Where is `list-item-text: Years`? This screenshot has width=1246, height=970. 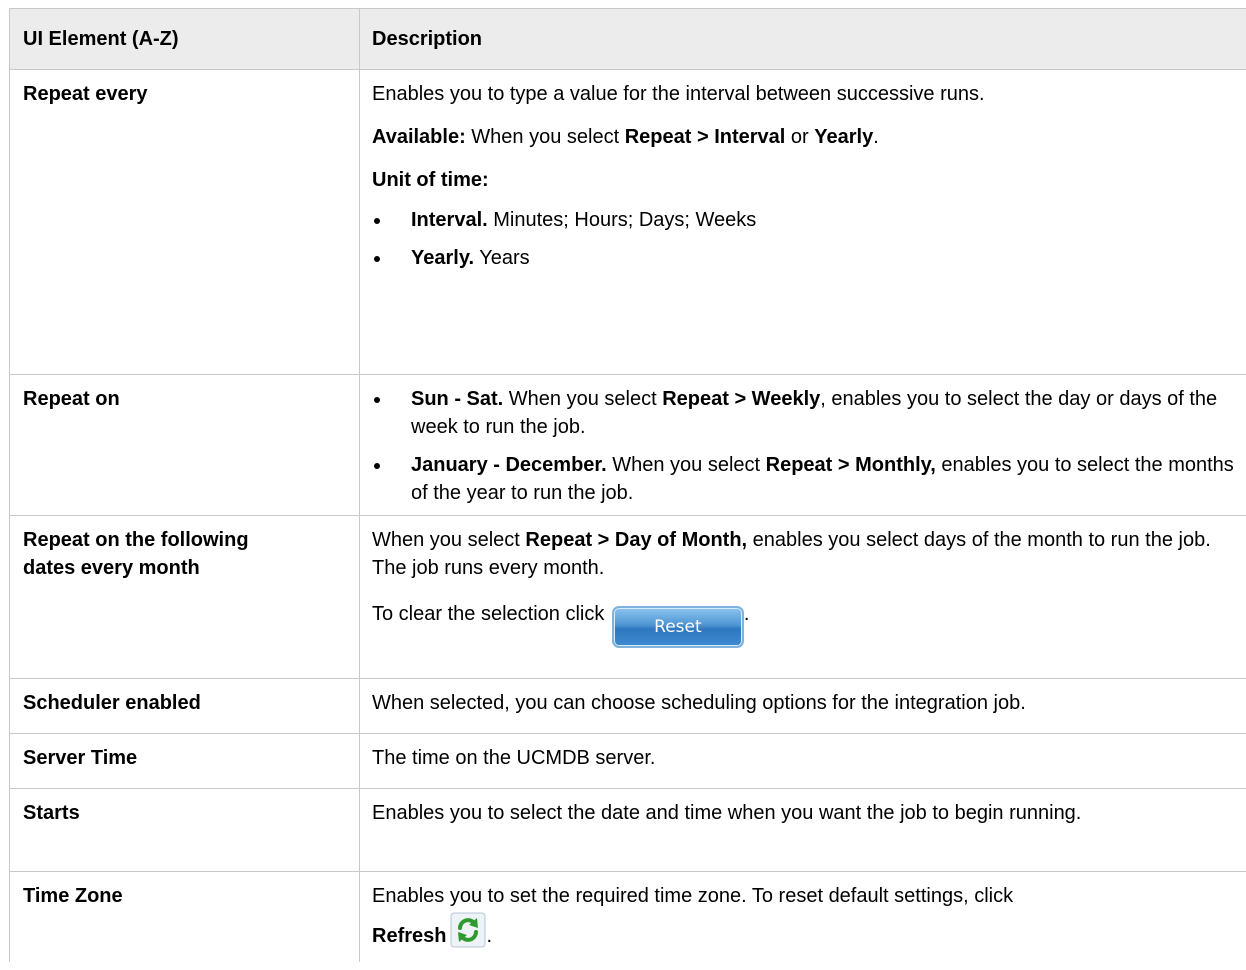
list-item-text: Years is located at coordinates (502, 258).